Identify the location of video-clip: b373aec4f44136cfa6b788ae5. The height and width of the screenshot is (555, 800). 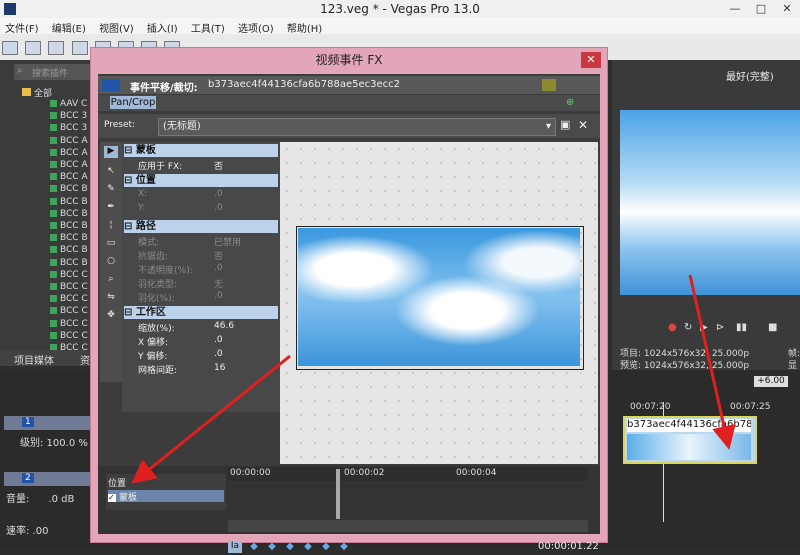
(690, 440).